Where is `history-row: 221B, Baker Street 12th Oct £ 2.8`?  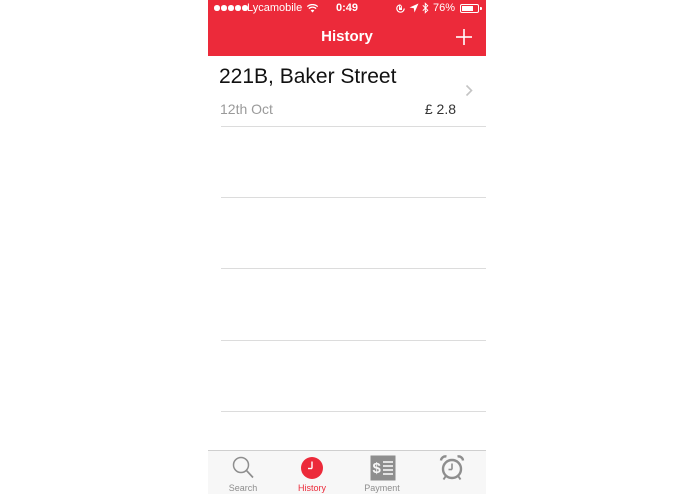
history-row: 221B, Baker Street 12th Oct £ 2.8 is located at coordinates (347, 91).